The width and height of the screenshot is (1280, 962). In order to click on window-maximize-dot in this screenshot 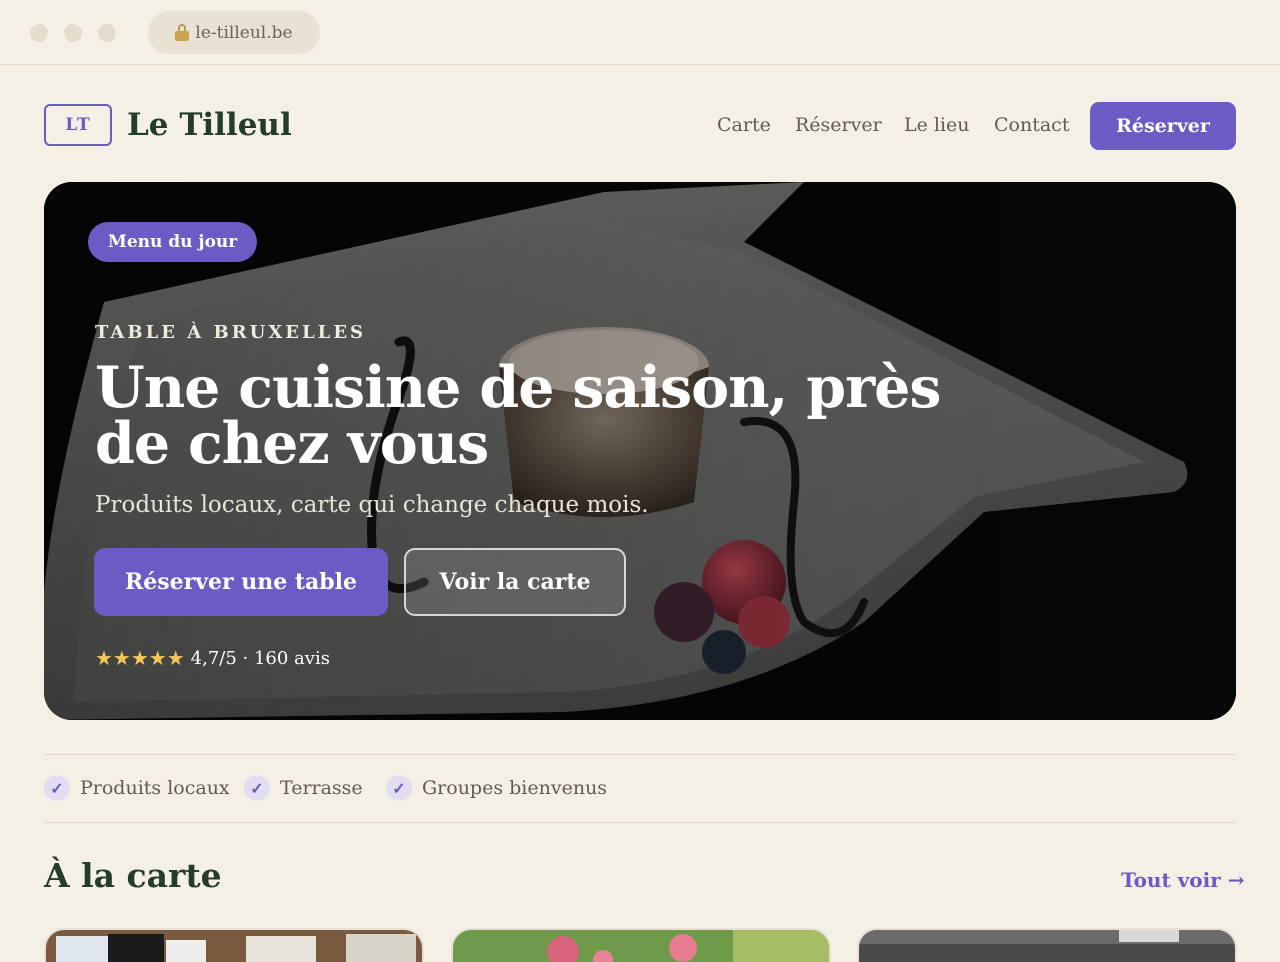, I will do `click(107, 33)`.